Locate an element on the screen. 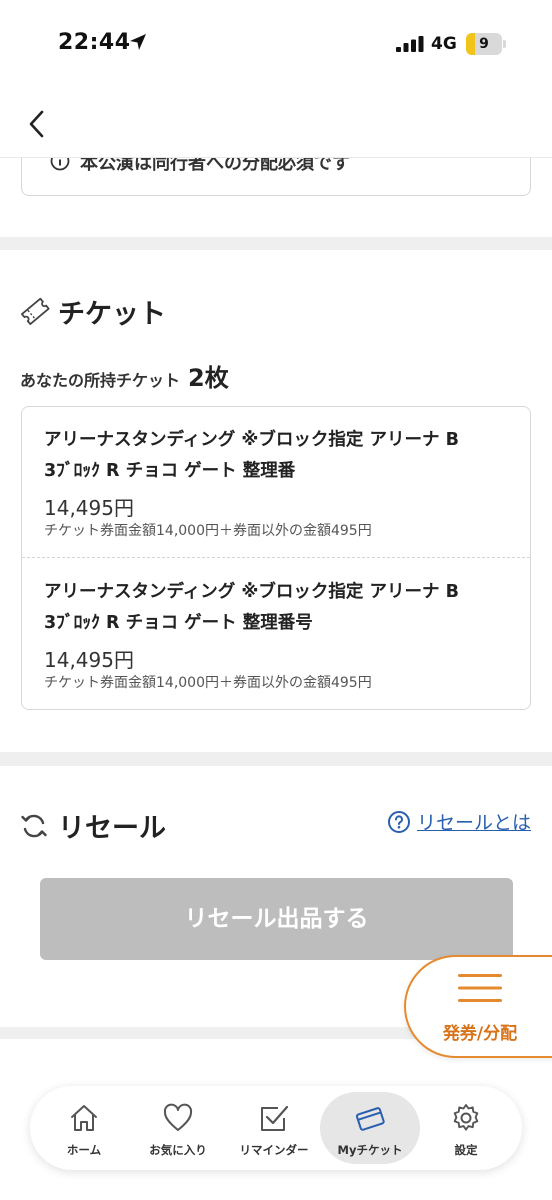 This screenshot has height=1200, width=552. resale-help-link-label: リセールとは is located at coordinates (474, 821).